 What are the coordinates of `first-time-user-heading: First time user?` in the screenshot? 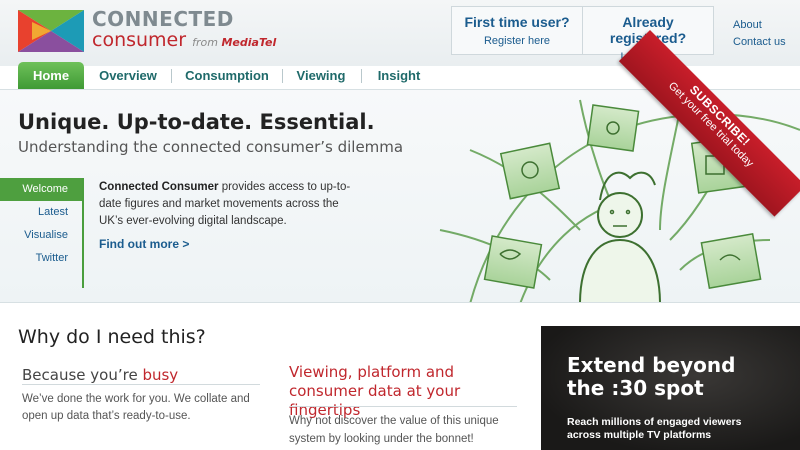 It's located at (517, 22).